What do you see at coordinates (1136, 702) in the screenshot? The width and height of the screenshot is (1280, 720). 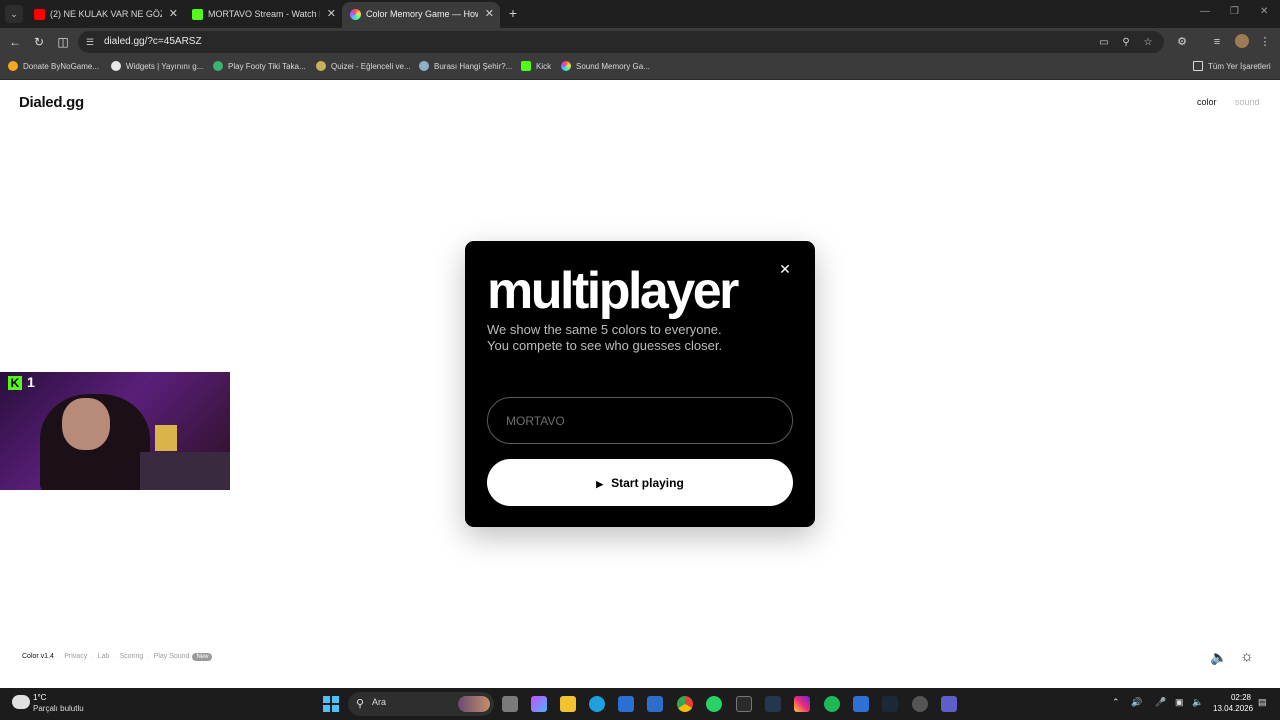 I see `speaker-tray-icon: 🔊` at bounding box center [1136, 702].